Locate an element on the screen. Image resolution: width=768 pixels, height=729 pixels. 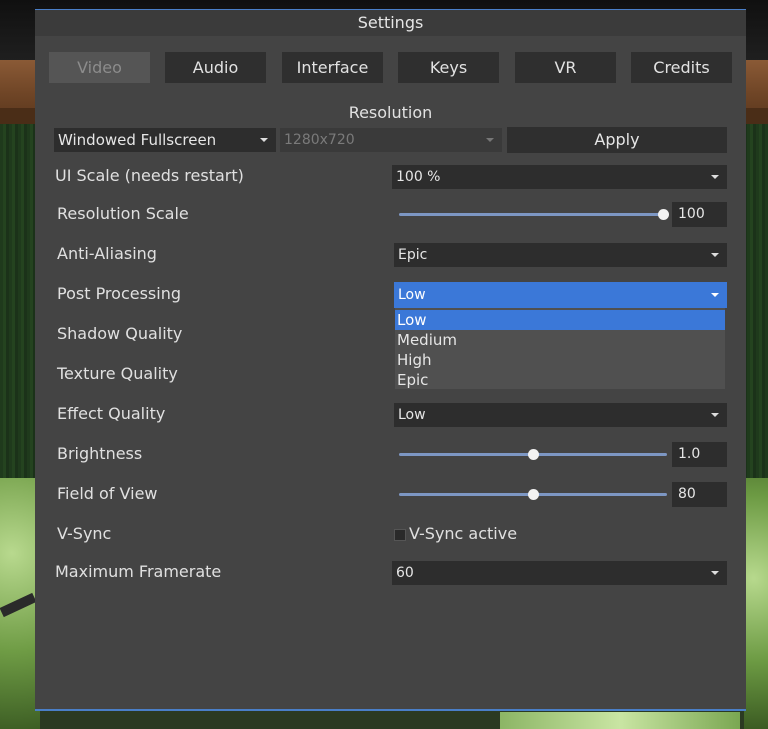
tab-interface: Interface is located at coordinates (332, 67).